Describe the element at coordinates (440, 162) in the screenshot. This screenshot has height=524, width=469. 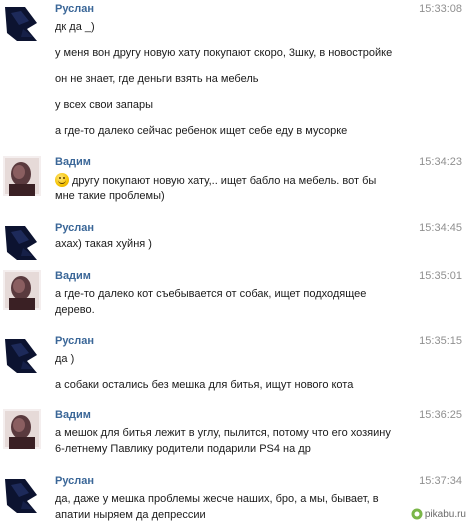
I see `message-time: 15:34:23` at that location.